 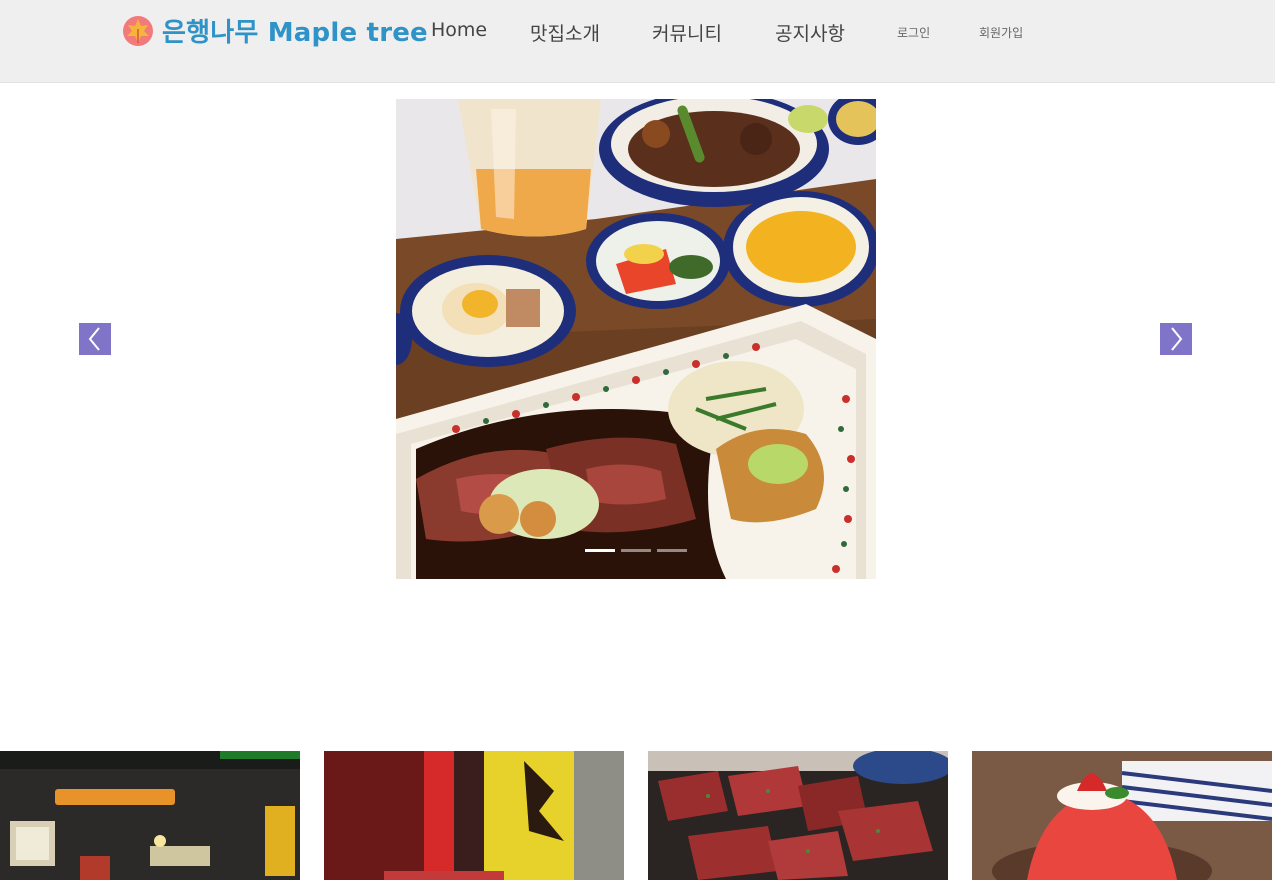 I want to click on carousel-prev-button, so click(x=95, y=339).